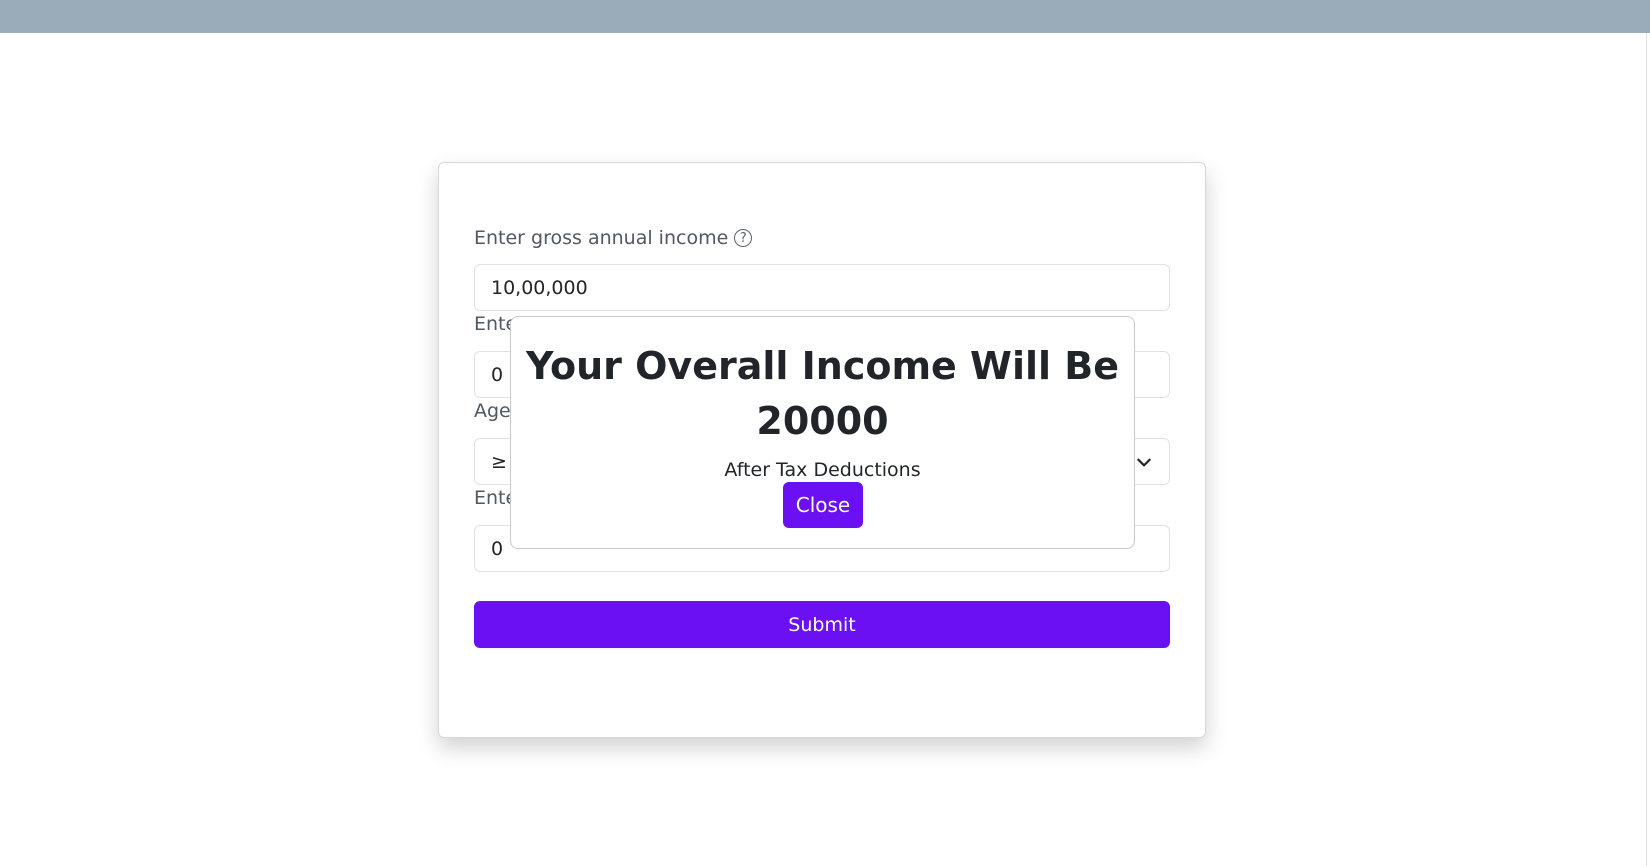 This screenshot has width=1650, height=866. What do you see at coordinates (601, 238) in the screenshot?
I see `income-label-text: Enter gross annual income` at bounding box center [601, 238].